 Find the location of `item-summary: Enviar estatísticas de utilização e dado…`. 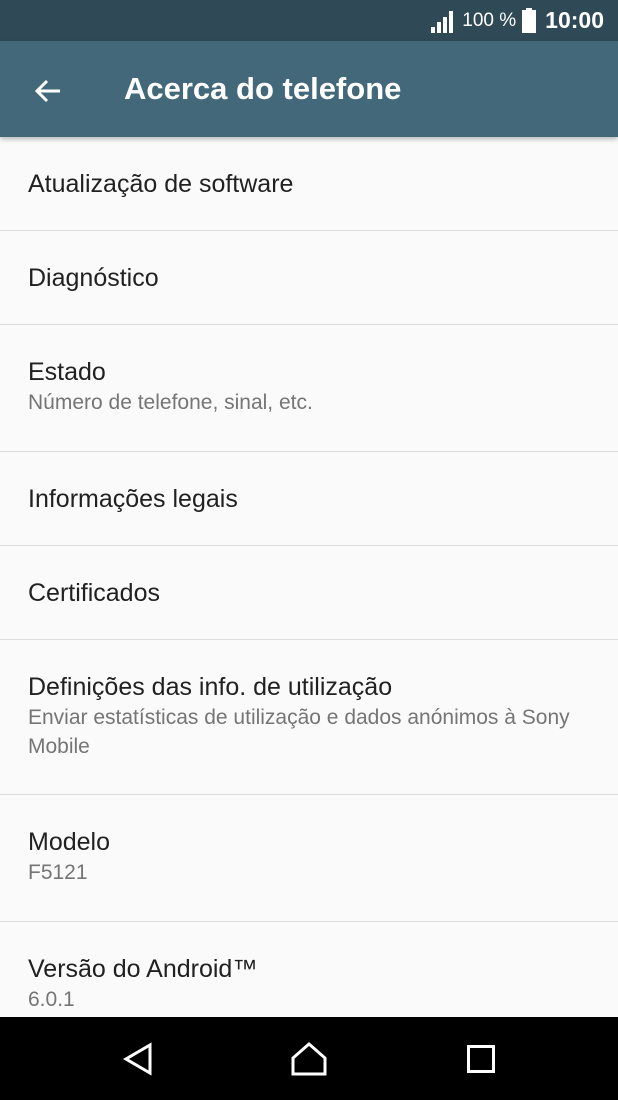

item-summary: Enviar estatísticas de utilização e dado… is located at coordinates (299, 732).